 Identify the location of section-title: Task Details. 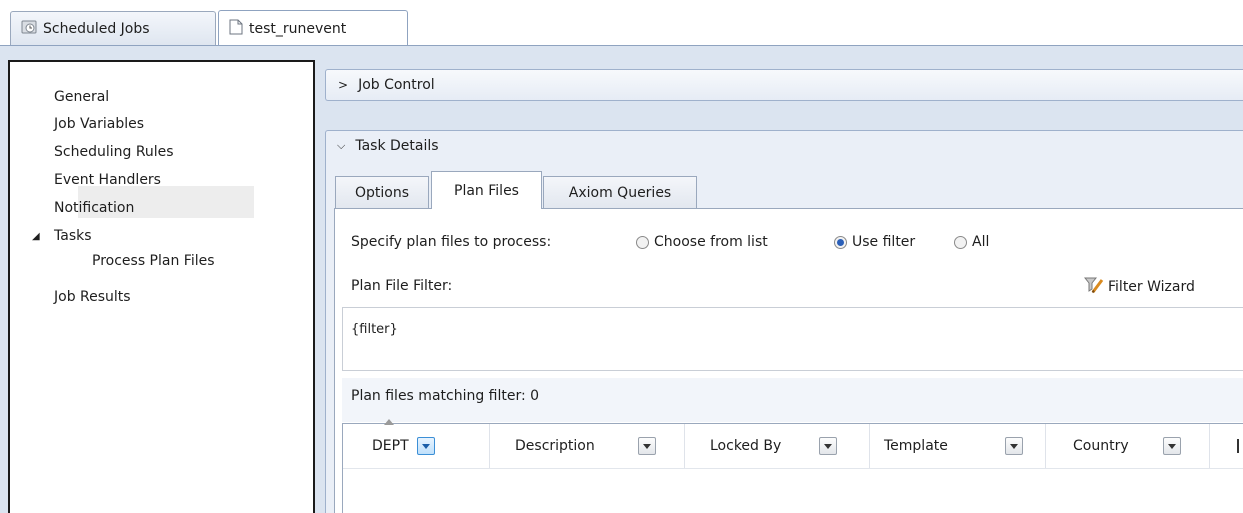
(397, 146).